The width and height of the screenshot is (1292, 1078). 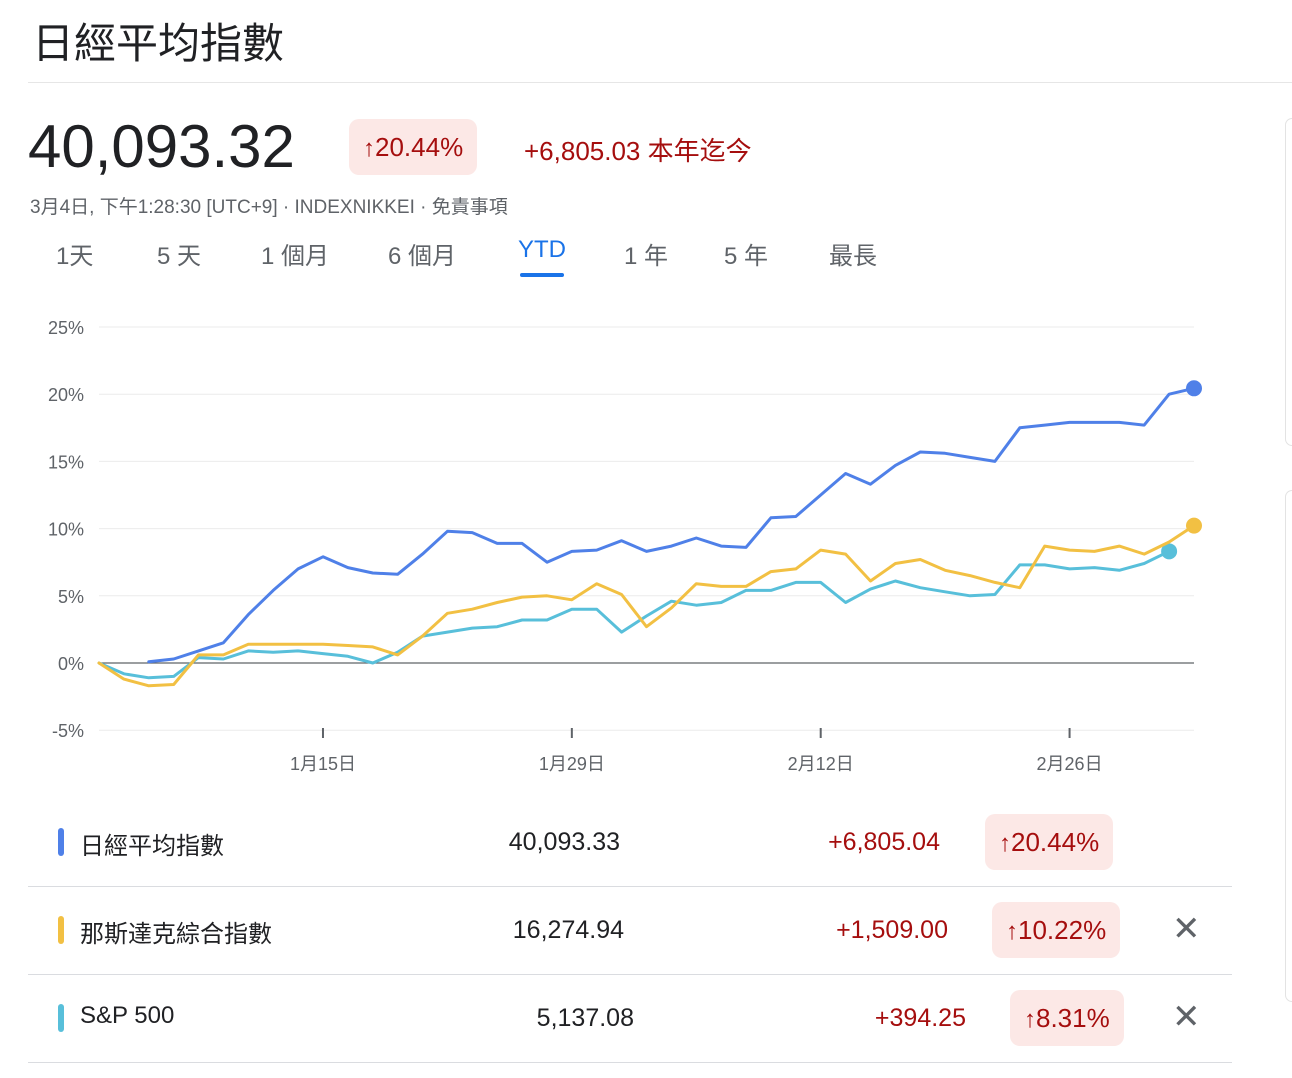 I want to click on row-value: 5,137.08, so click(x=585, y=1018).